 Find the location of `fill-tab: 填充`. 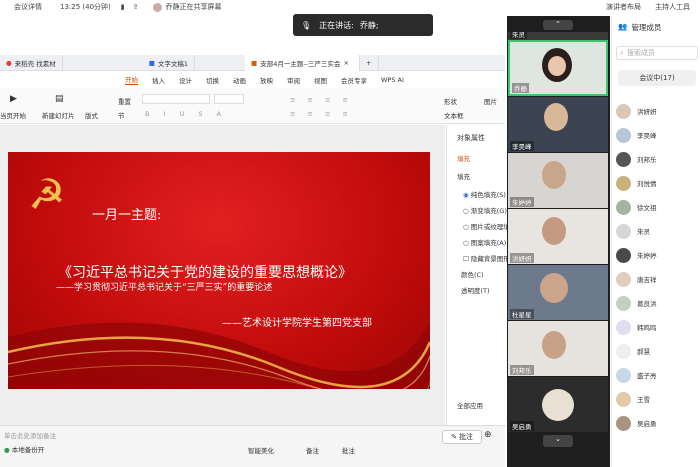

fill-tab: 填充 is located at coordinates (463, 158).